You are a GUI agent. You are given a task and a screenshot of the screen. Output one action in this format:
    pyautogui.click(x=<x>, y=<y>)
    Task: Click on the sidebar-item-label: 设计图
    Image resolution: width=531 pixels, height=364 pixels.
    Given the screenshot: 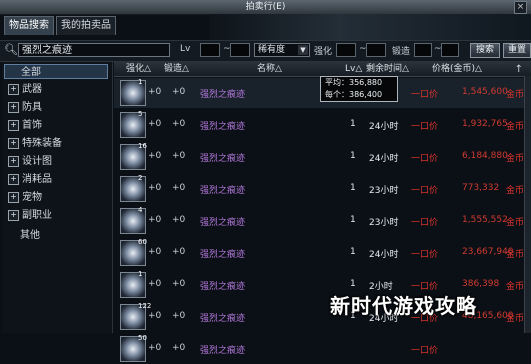 What is the action you would take?
    pyautogui.click(x=37, y=161)
    